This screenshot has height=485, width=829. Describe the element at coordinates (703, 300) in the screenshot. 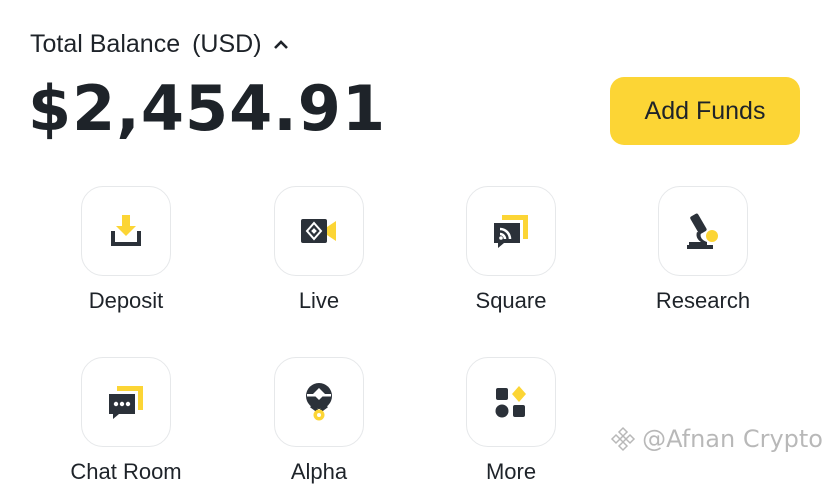

I see `shortcut-label: Research` at that location.